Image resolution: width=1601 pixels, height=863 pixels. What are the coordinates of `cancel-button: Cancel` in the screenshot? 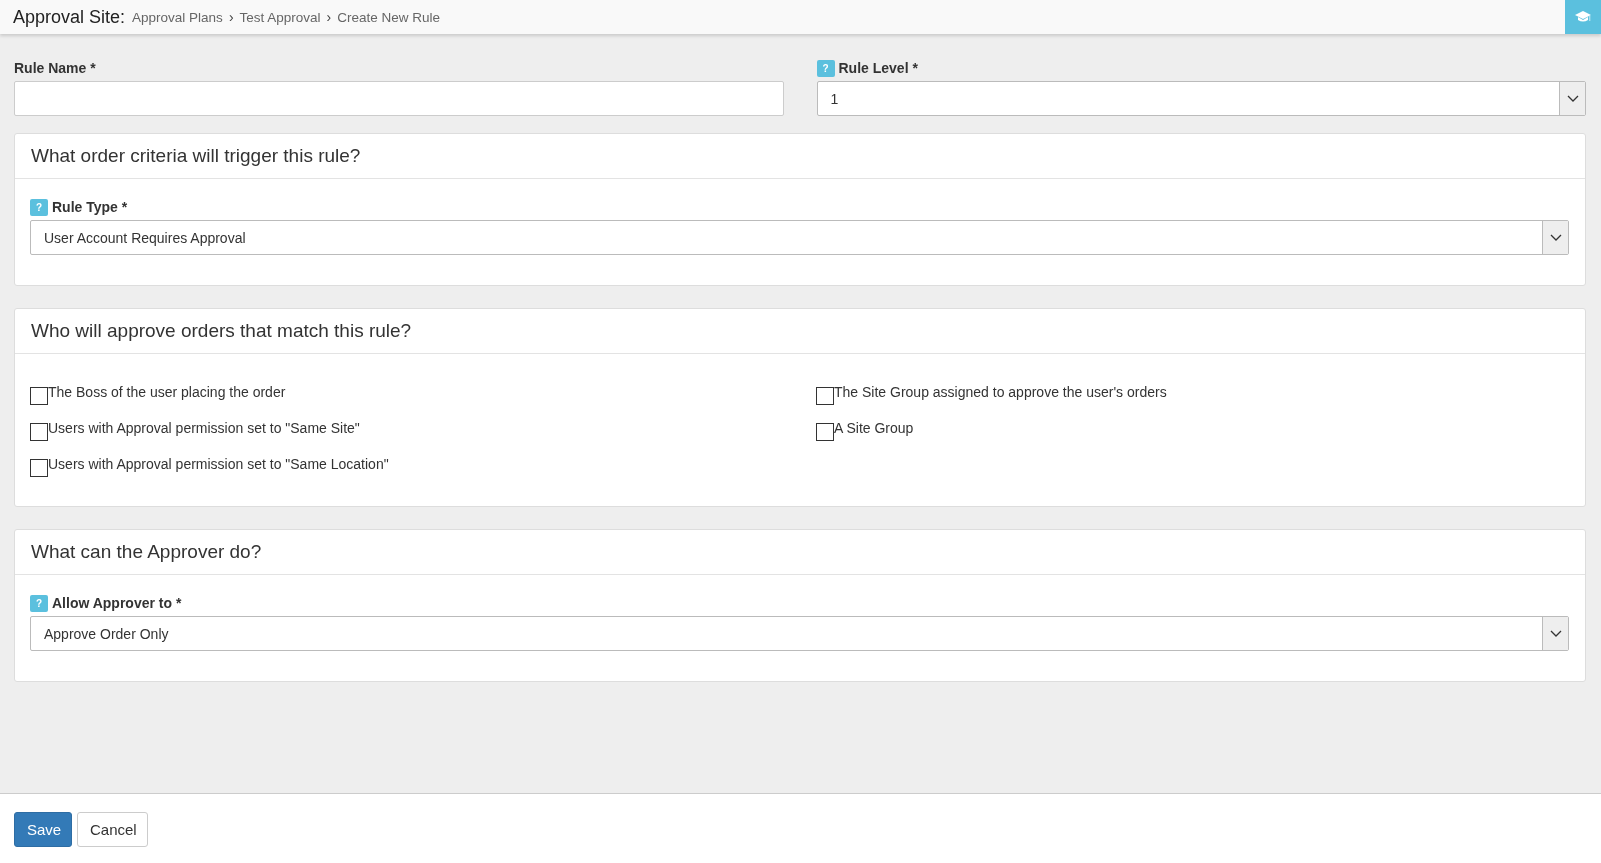 It's located at (112, 829).